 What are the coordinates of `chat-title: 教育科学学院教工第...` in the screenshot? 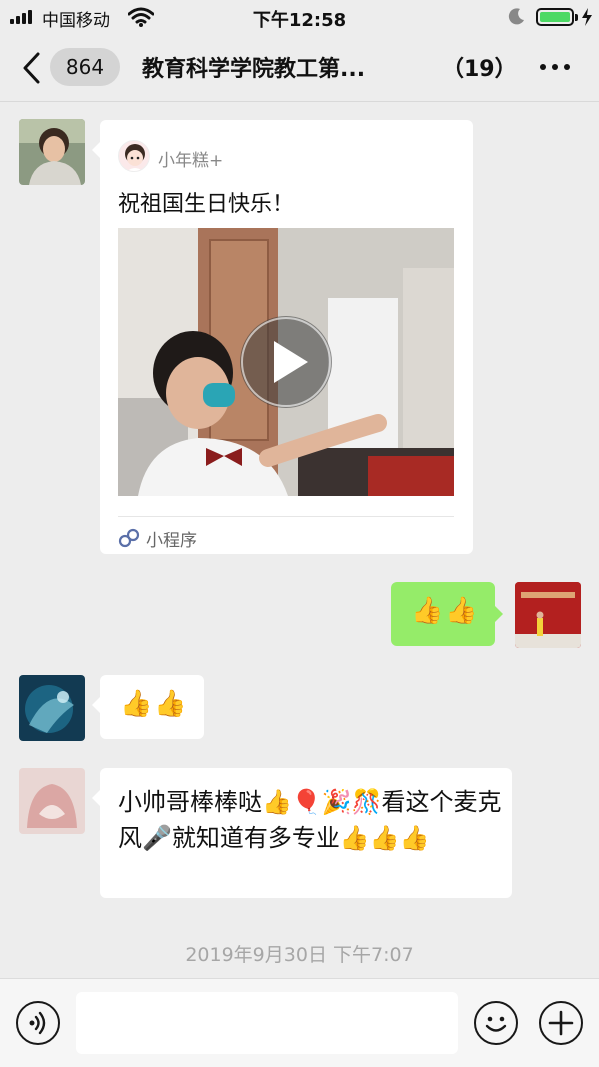 It's located at (254, 69).